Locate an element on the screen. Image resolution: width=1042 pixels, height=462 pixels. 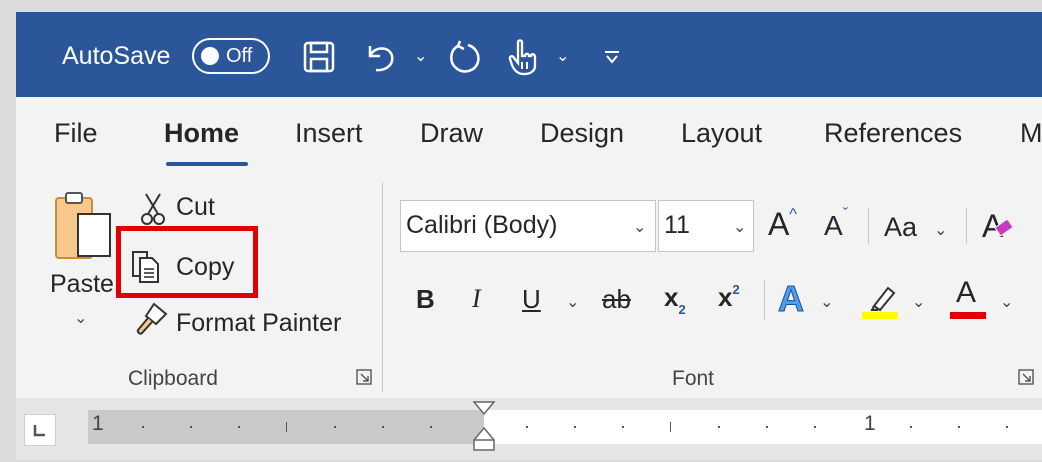
tab-selector is located at coordinates (40, 430).